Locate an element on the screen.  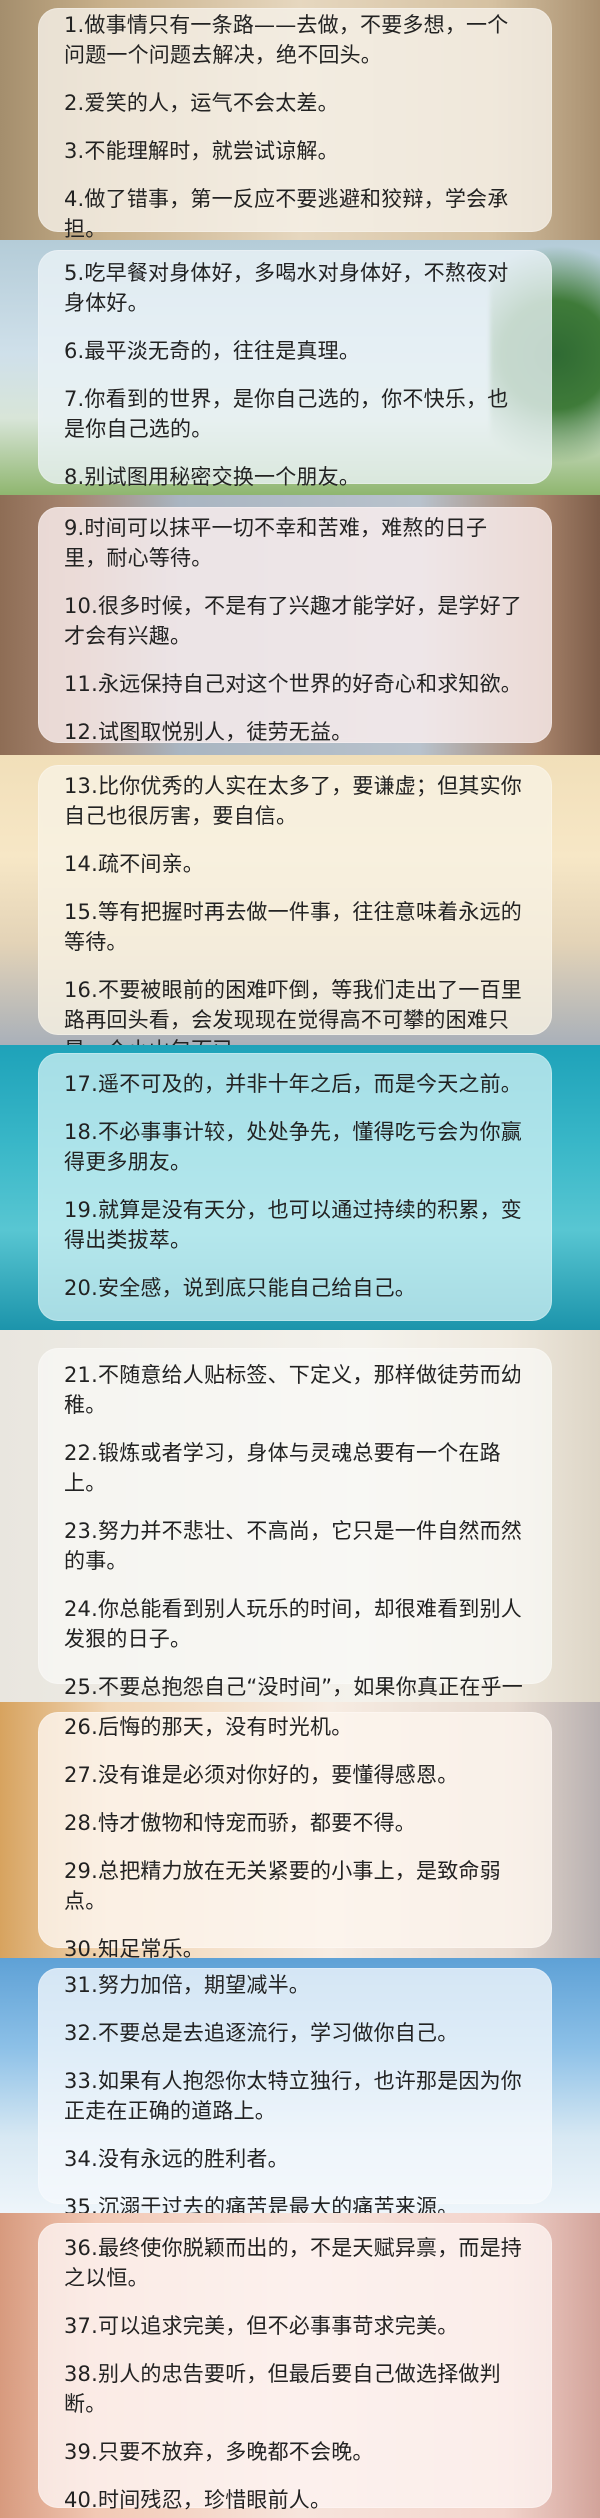
quote-item: 26.后悔的那天，没有时光机。 is located at coordinates (208, 1727).